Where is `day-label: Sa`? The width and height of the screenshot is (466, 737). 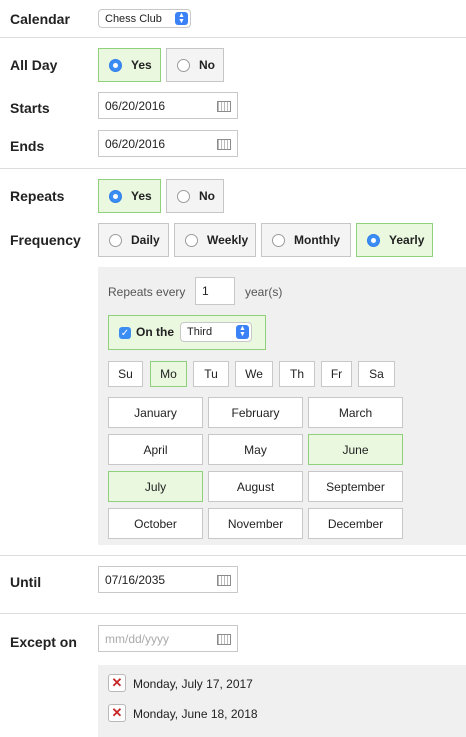
day-label: Sa is located at coordinates (376, 374).